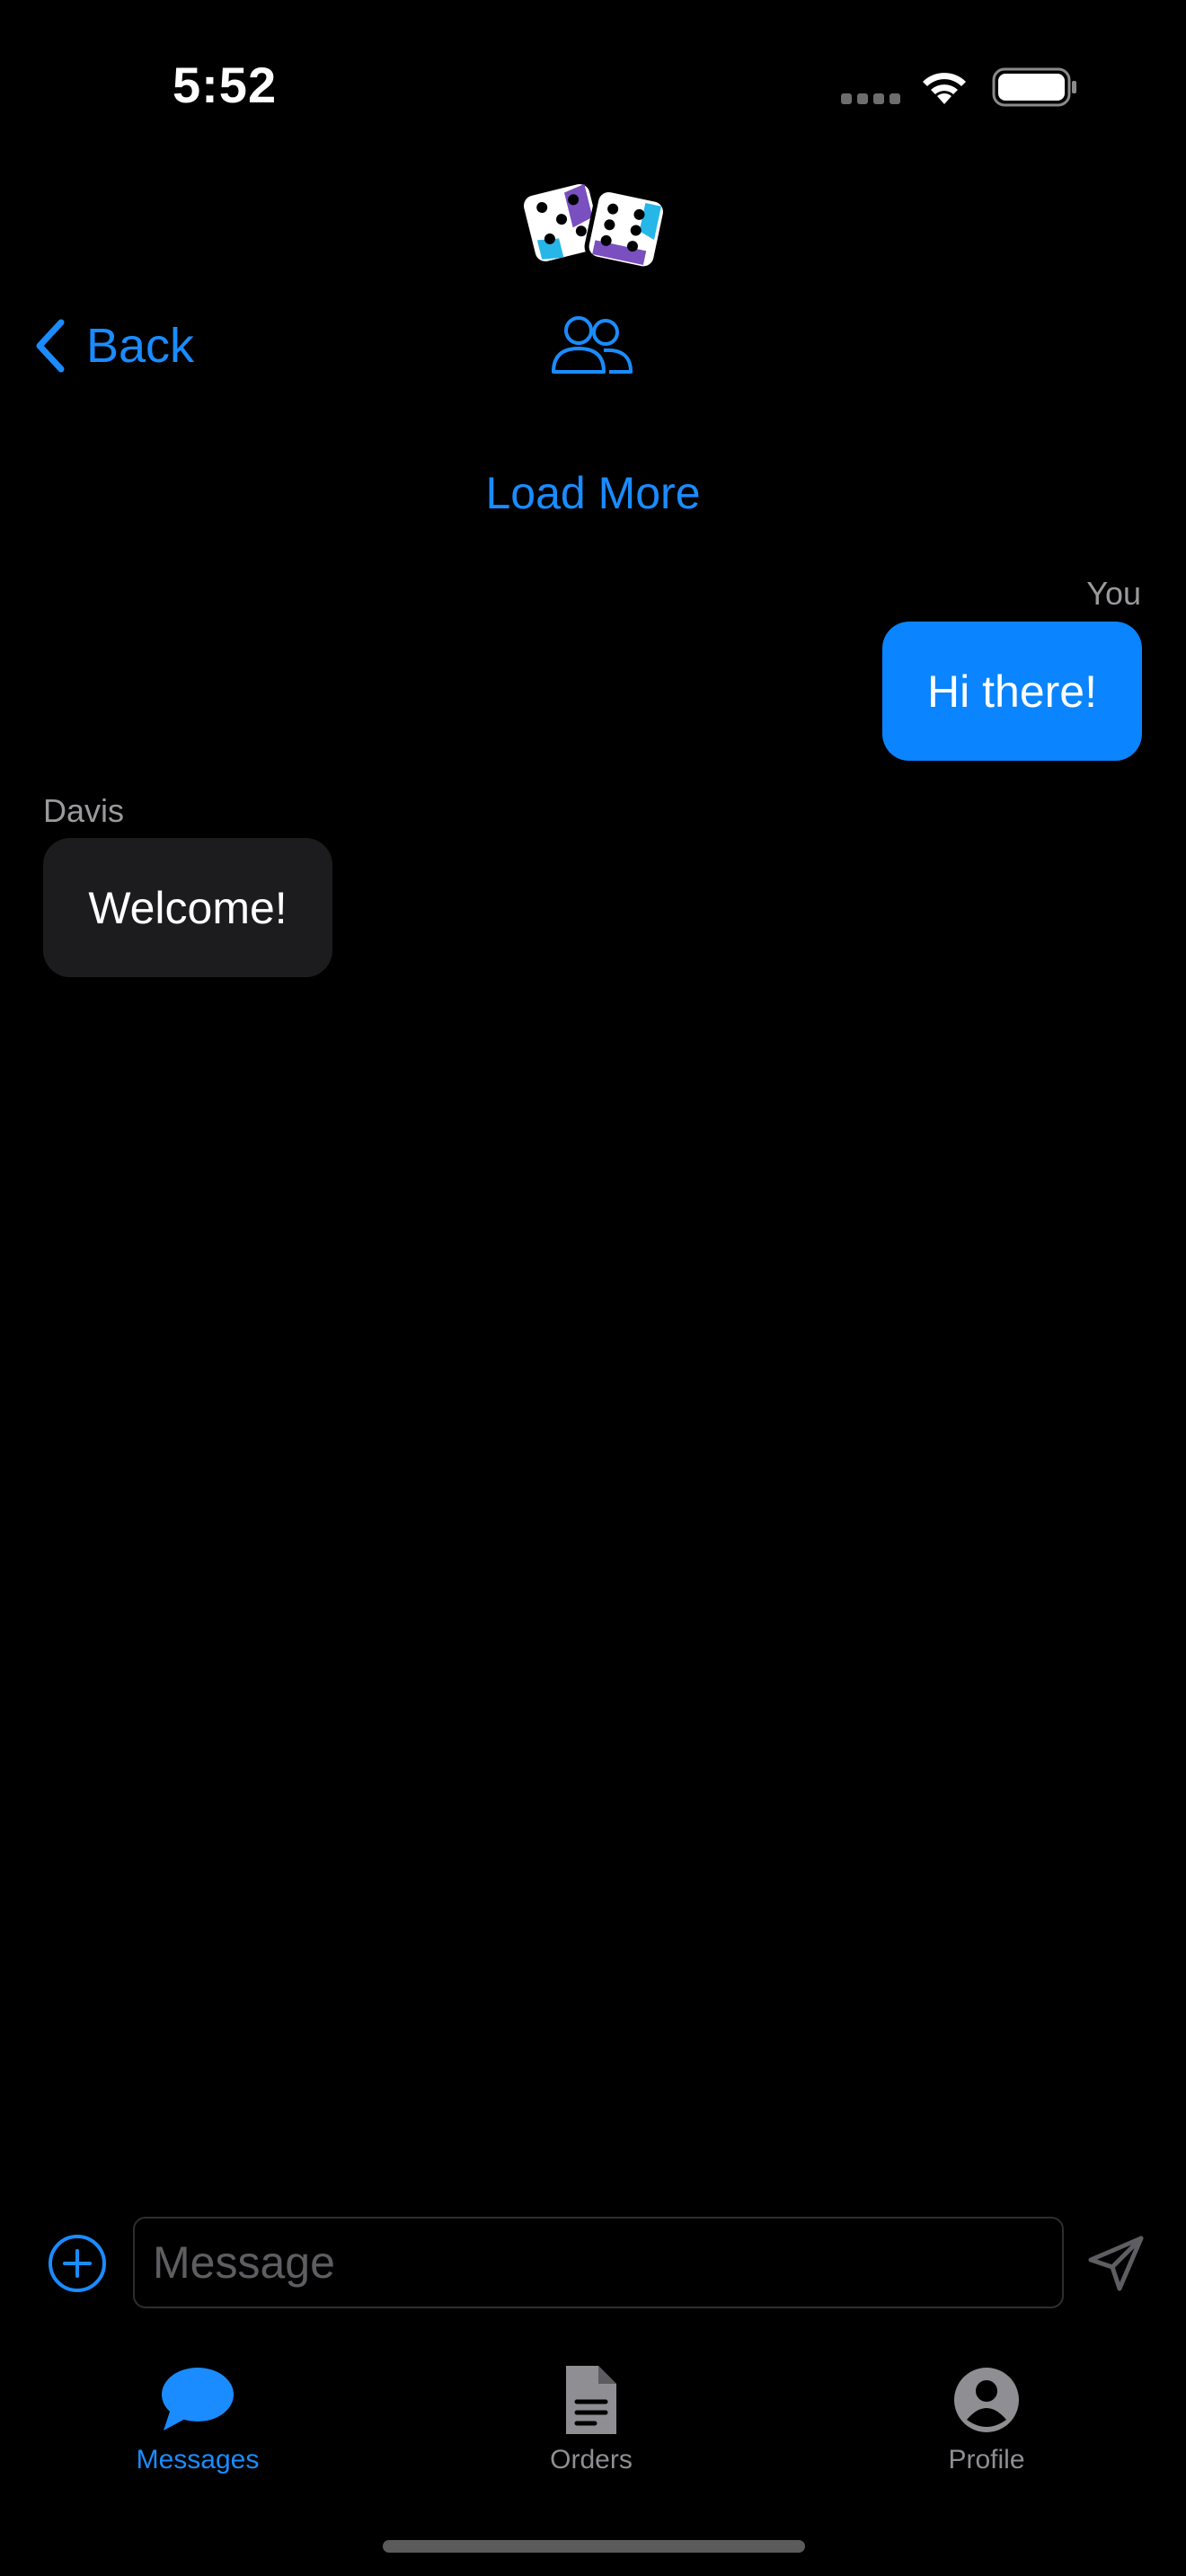 The image size is (1186, 2576). What do you see at coordinates (591, 2460) in the screenshot?
I see `tab-label: Orders` at bounding box center [591, 2460].